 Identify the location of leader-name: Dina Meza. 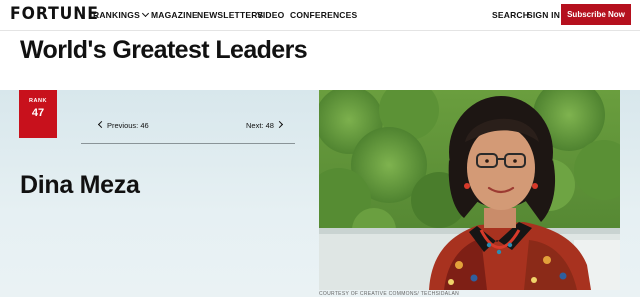
(80, 185).